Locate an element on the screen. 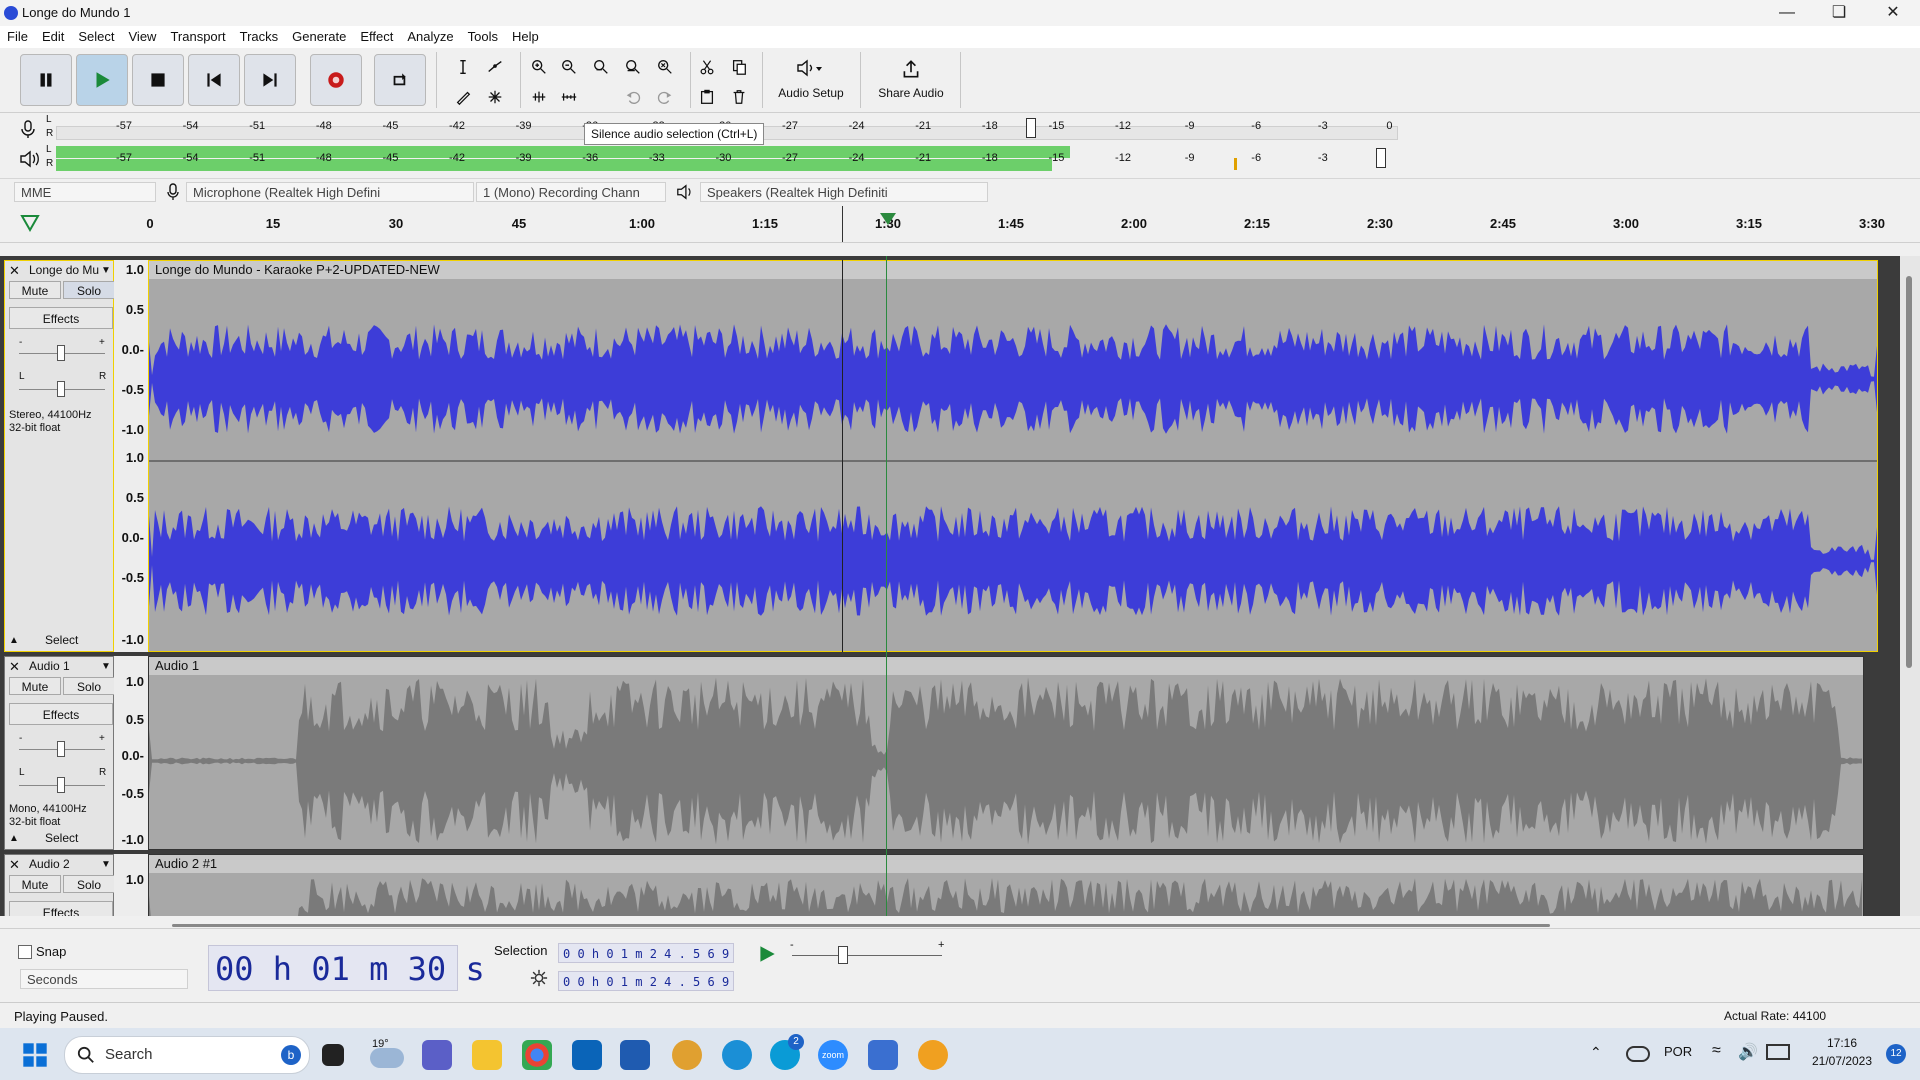 The width and height of the screenshot is (1920, 1080). paste-button is located at coordinates (707, 97).